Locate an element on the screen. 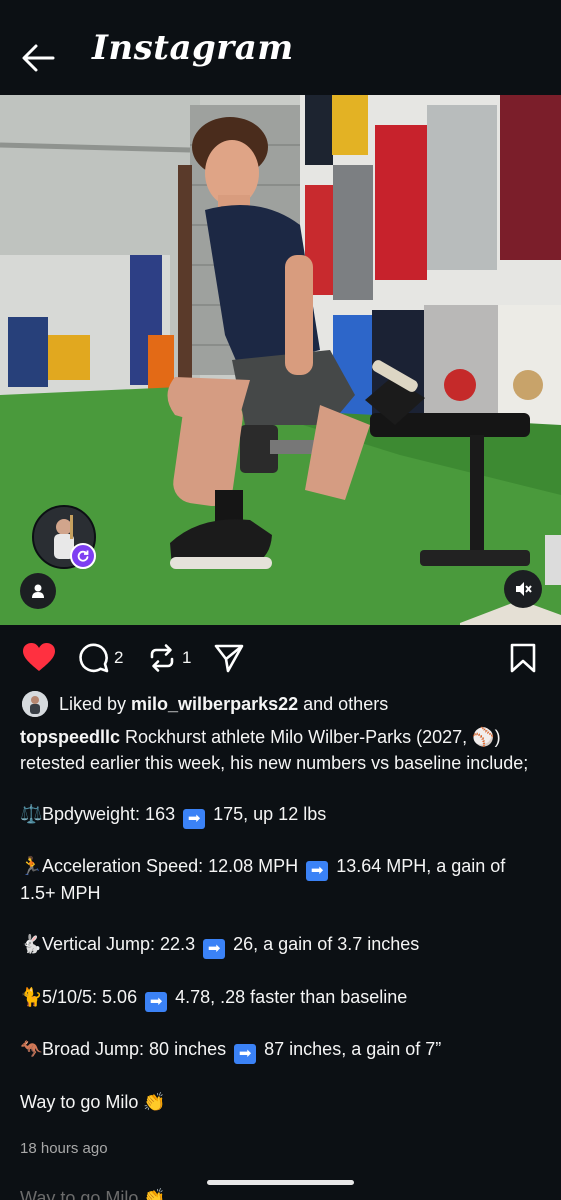 The height and width of the screenshot is (1200, 561). app-header: Instagram is located at coordinates (280, 47).